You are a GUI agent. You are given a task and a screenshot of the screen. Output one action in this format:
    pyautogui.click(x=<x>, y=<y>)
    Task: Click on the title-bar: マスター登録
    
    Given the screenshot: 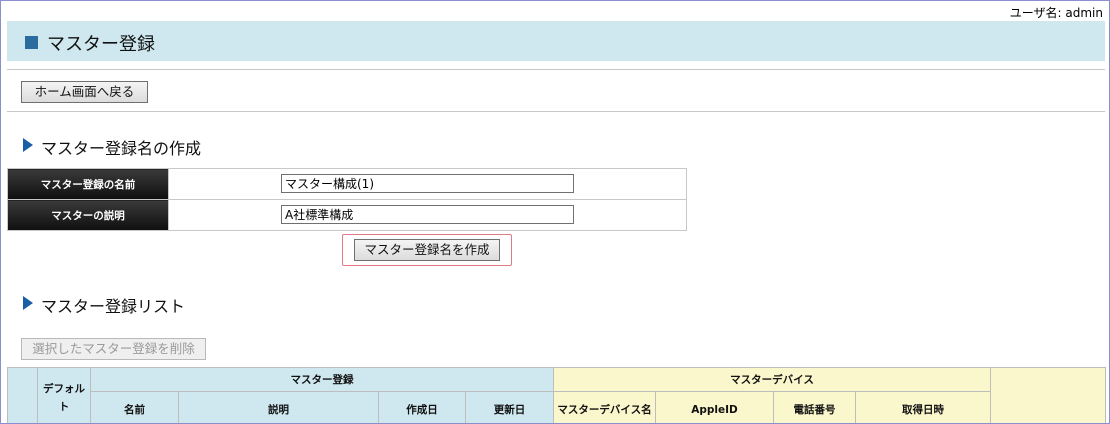 What is the action you would take?
    pyautogui.click(x=556, y=41)
    